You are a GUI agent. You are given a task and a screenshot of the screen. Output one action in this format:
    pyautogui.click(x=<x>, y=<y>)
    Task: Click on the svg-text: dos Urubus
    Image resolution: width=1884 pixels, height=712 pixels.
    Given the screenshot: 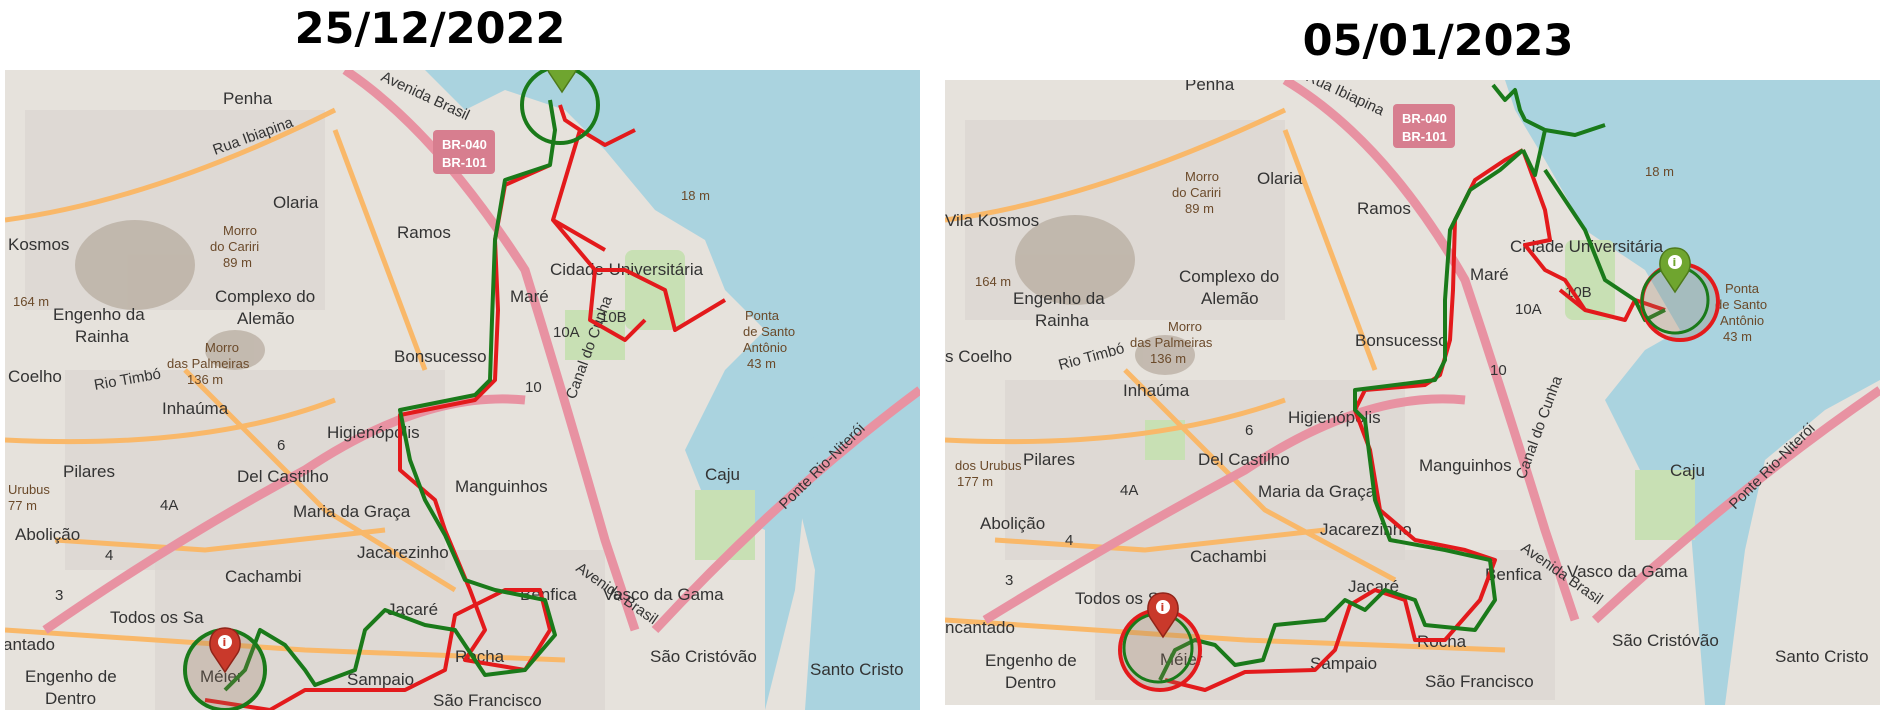 What is the action you would take?
    pyautogui.click(x=988, y=465)
    